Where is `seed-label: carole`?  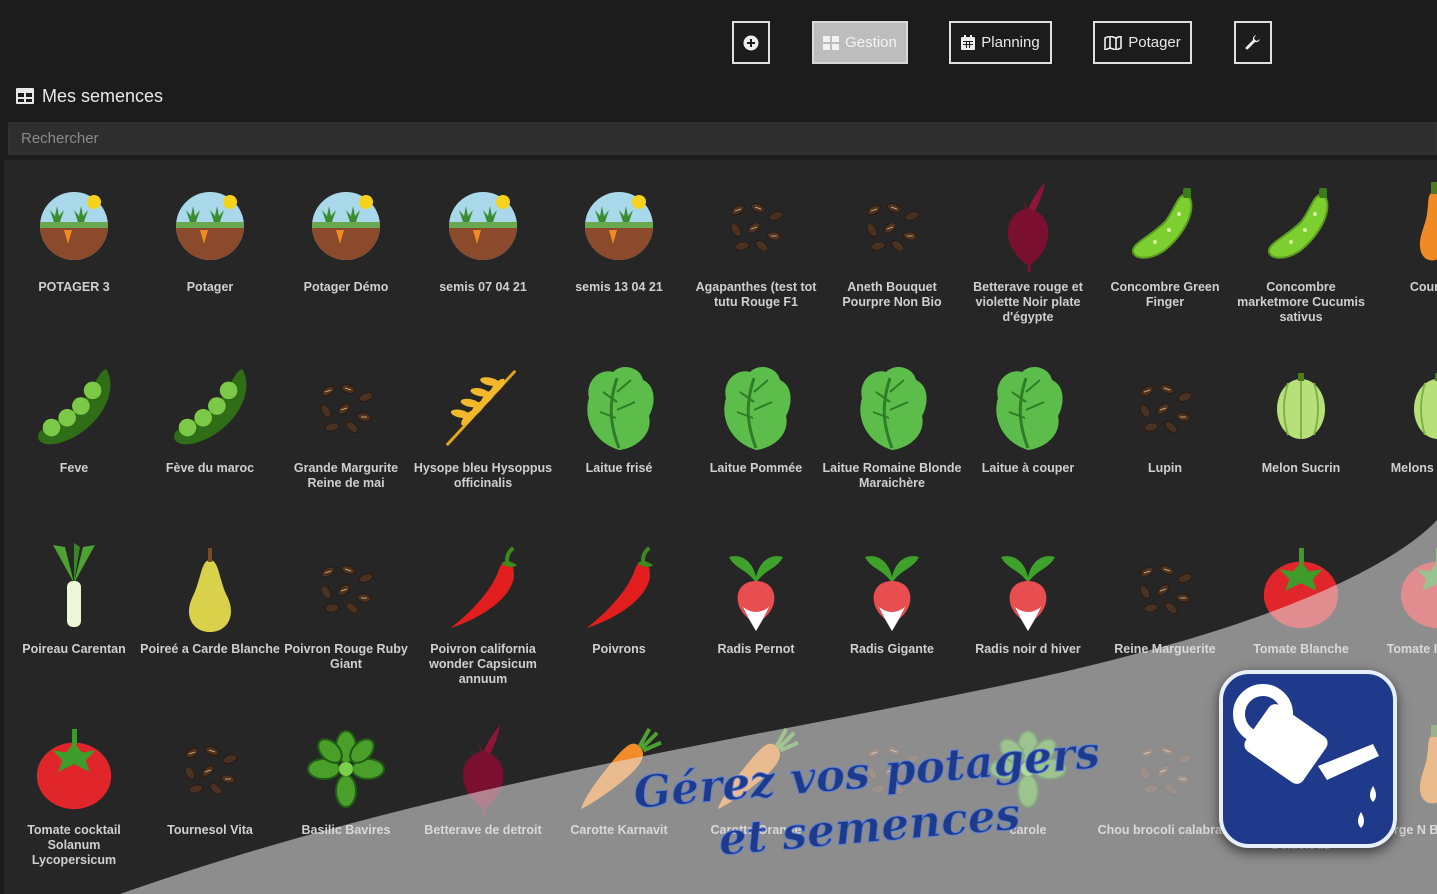
seed-label: carole is located at coordinates (1028, 830).